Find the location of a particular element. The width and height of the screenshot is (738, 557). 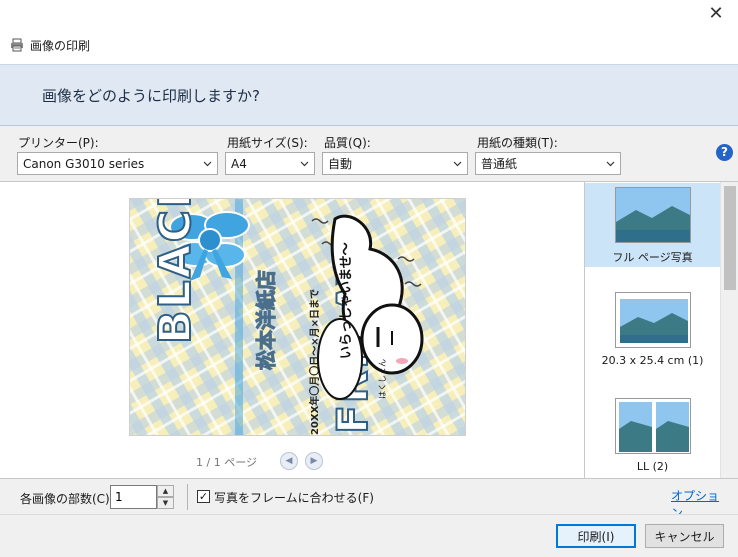

8x10-photo-icon is located at coordinates (653, 320).